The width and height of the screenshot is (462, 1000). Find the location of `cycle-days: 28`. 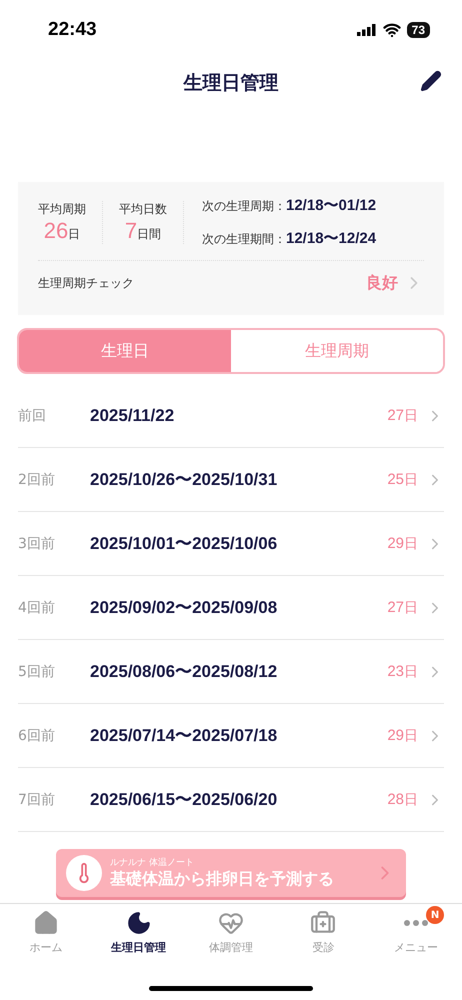

cycle-days: 28 is located at coordinates (395, 799).